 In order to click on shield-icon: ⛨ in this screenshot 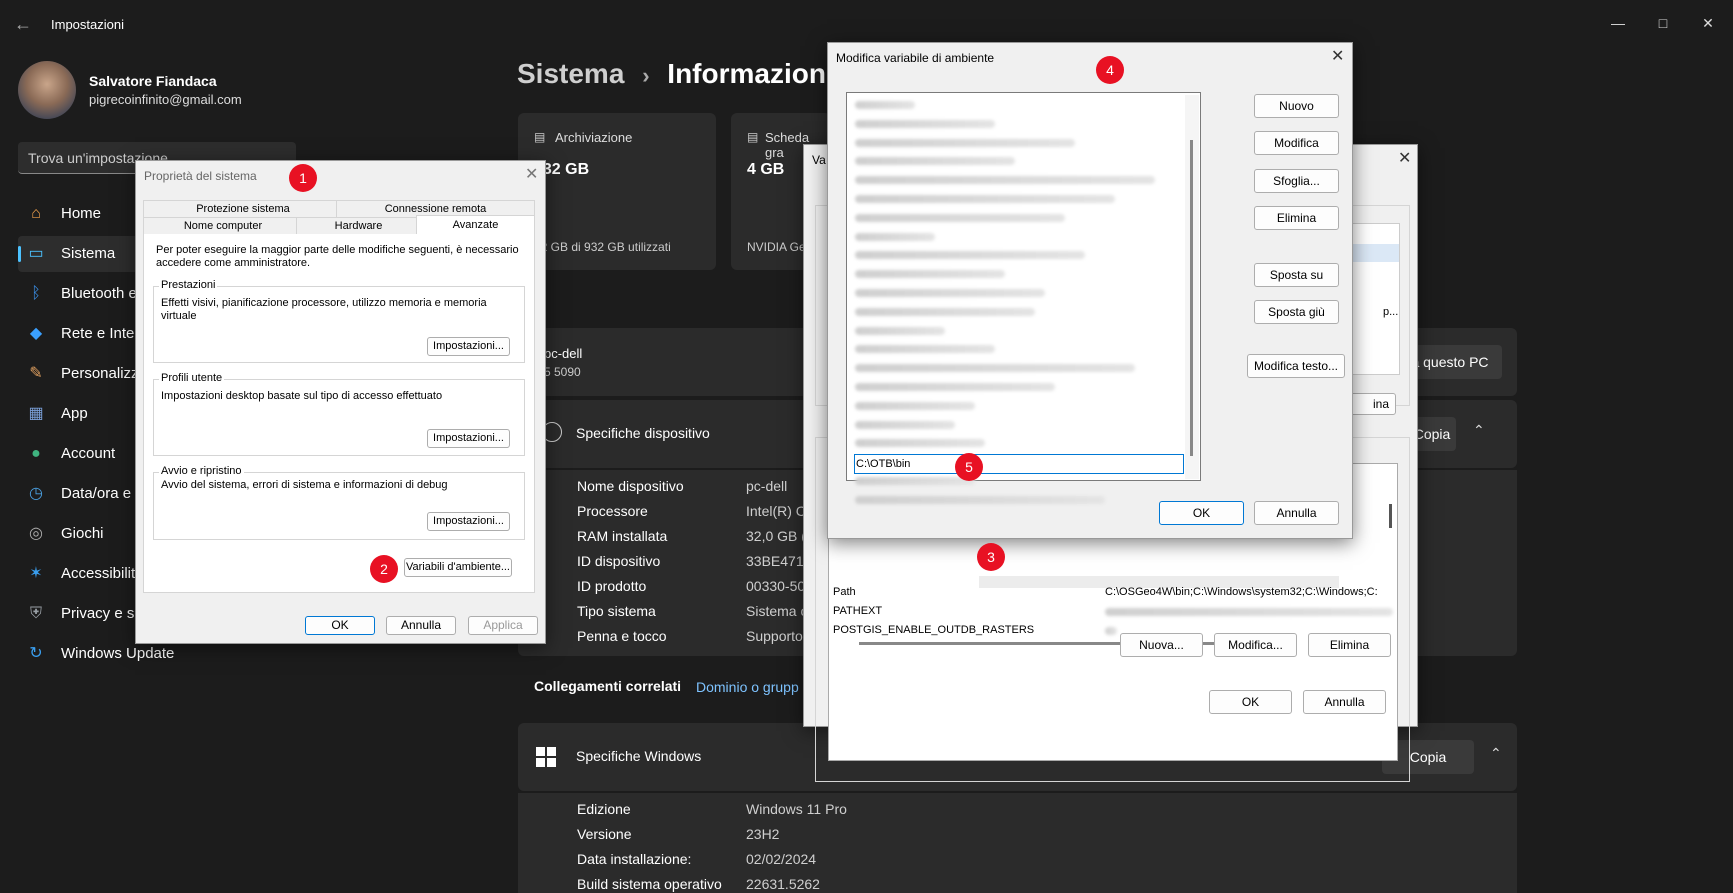, I will do `click(35, 613)`.